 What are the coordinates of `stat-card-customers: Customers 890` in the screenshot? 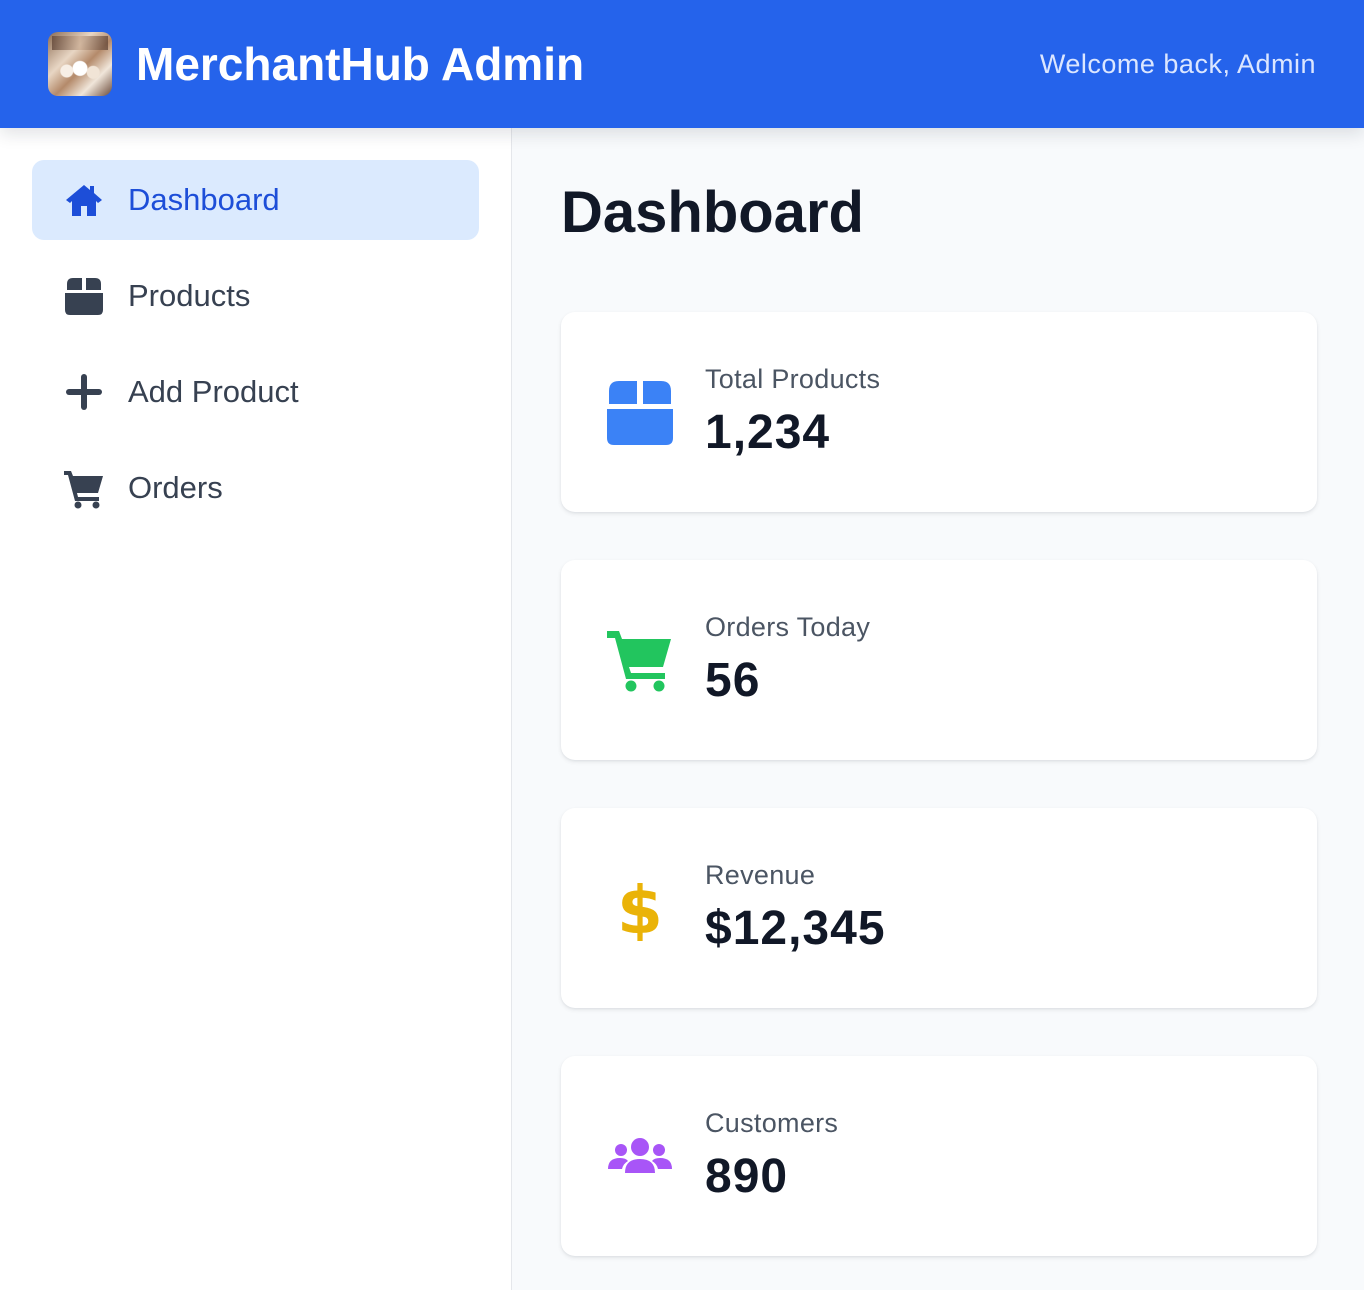 It's located at (939, 1156).